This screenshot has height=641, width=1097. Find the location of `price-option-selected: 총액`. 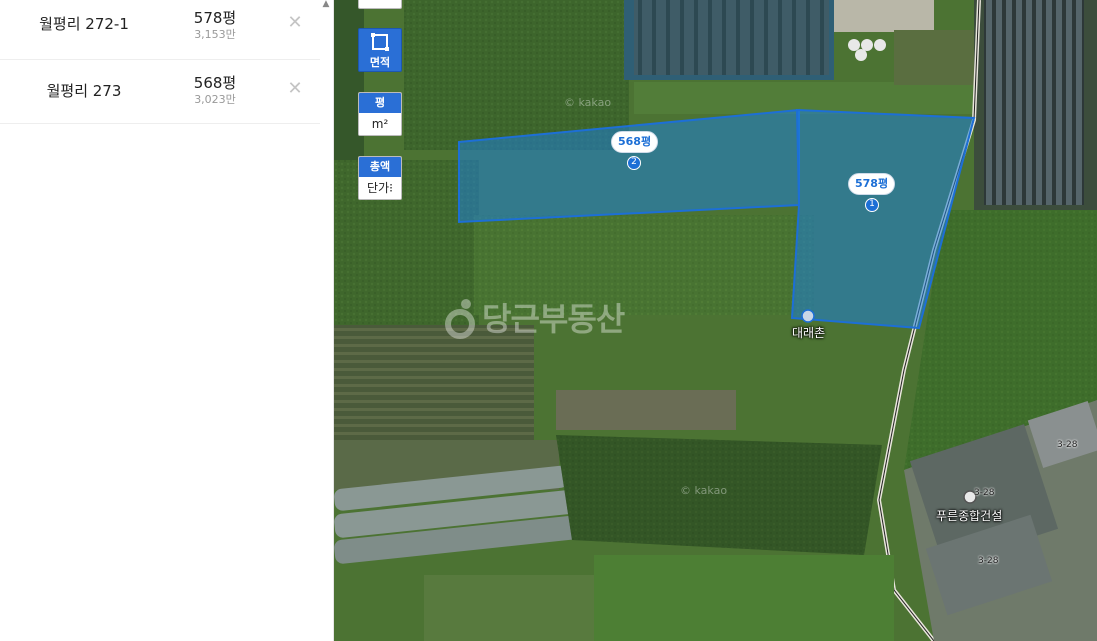

price-option-selected: 총액 is located at coordinates (380, 167).